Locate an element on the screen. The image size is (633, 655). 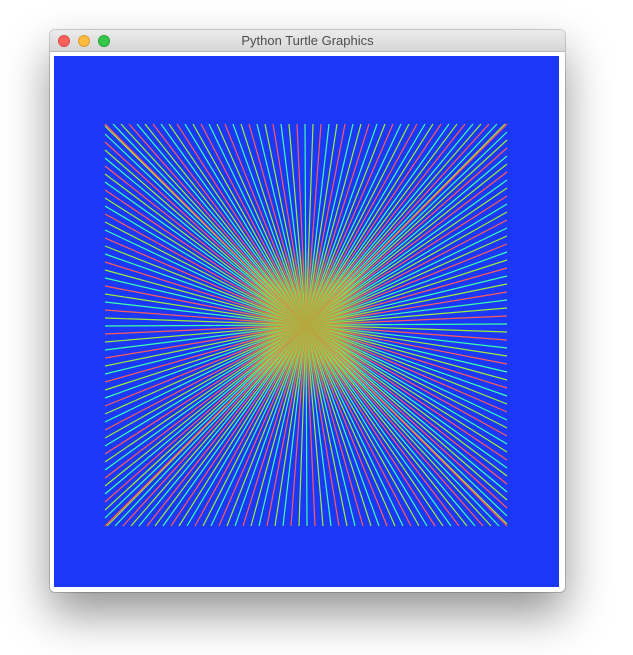
window-title: Python Turtle Graphics is located at coordinates (307, 40).